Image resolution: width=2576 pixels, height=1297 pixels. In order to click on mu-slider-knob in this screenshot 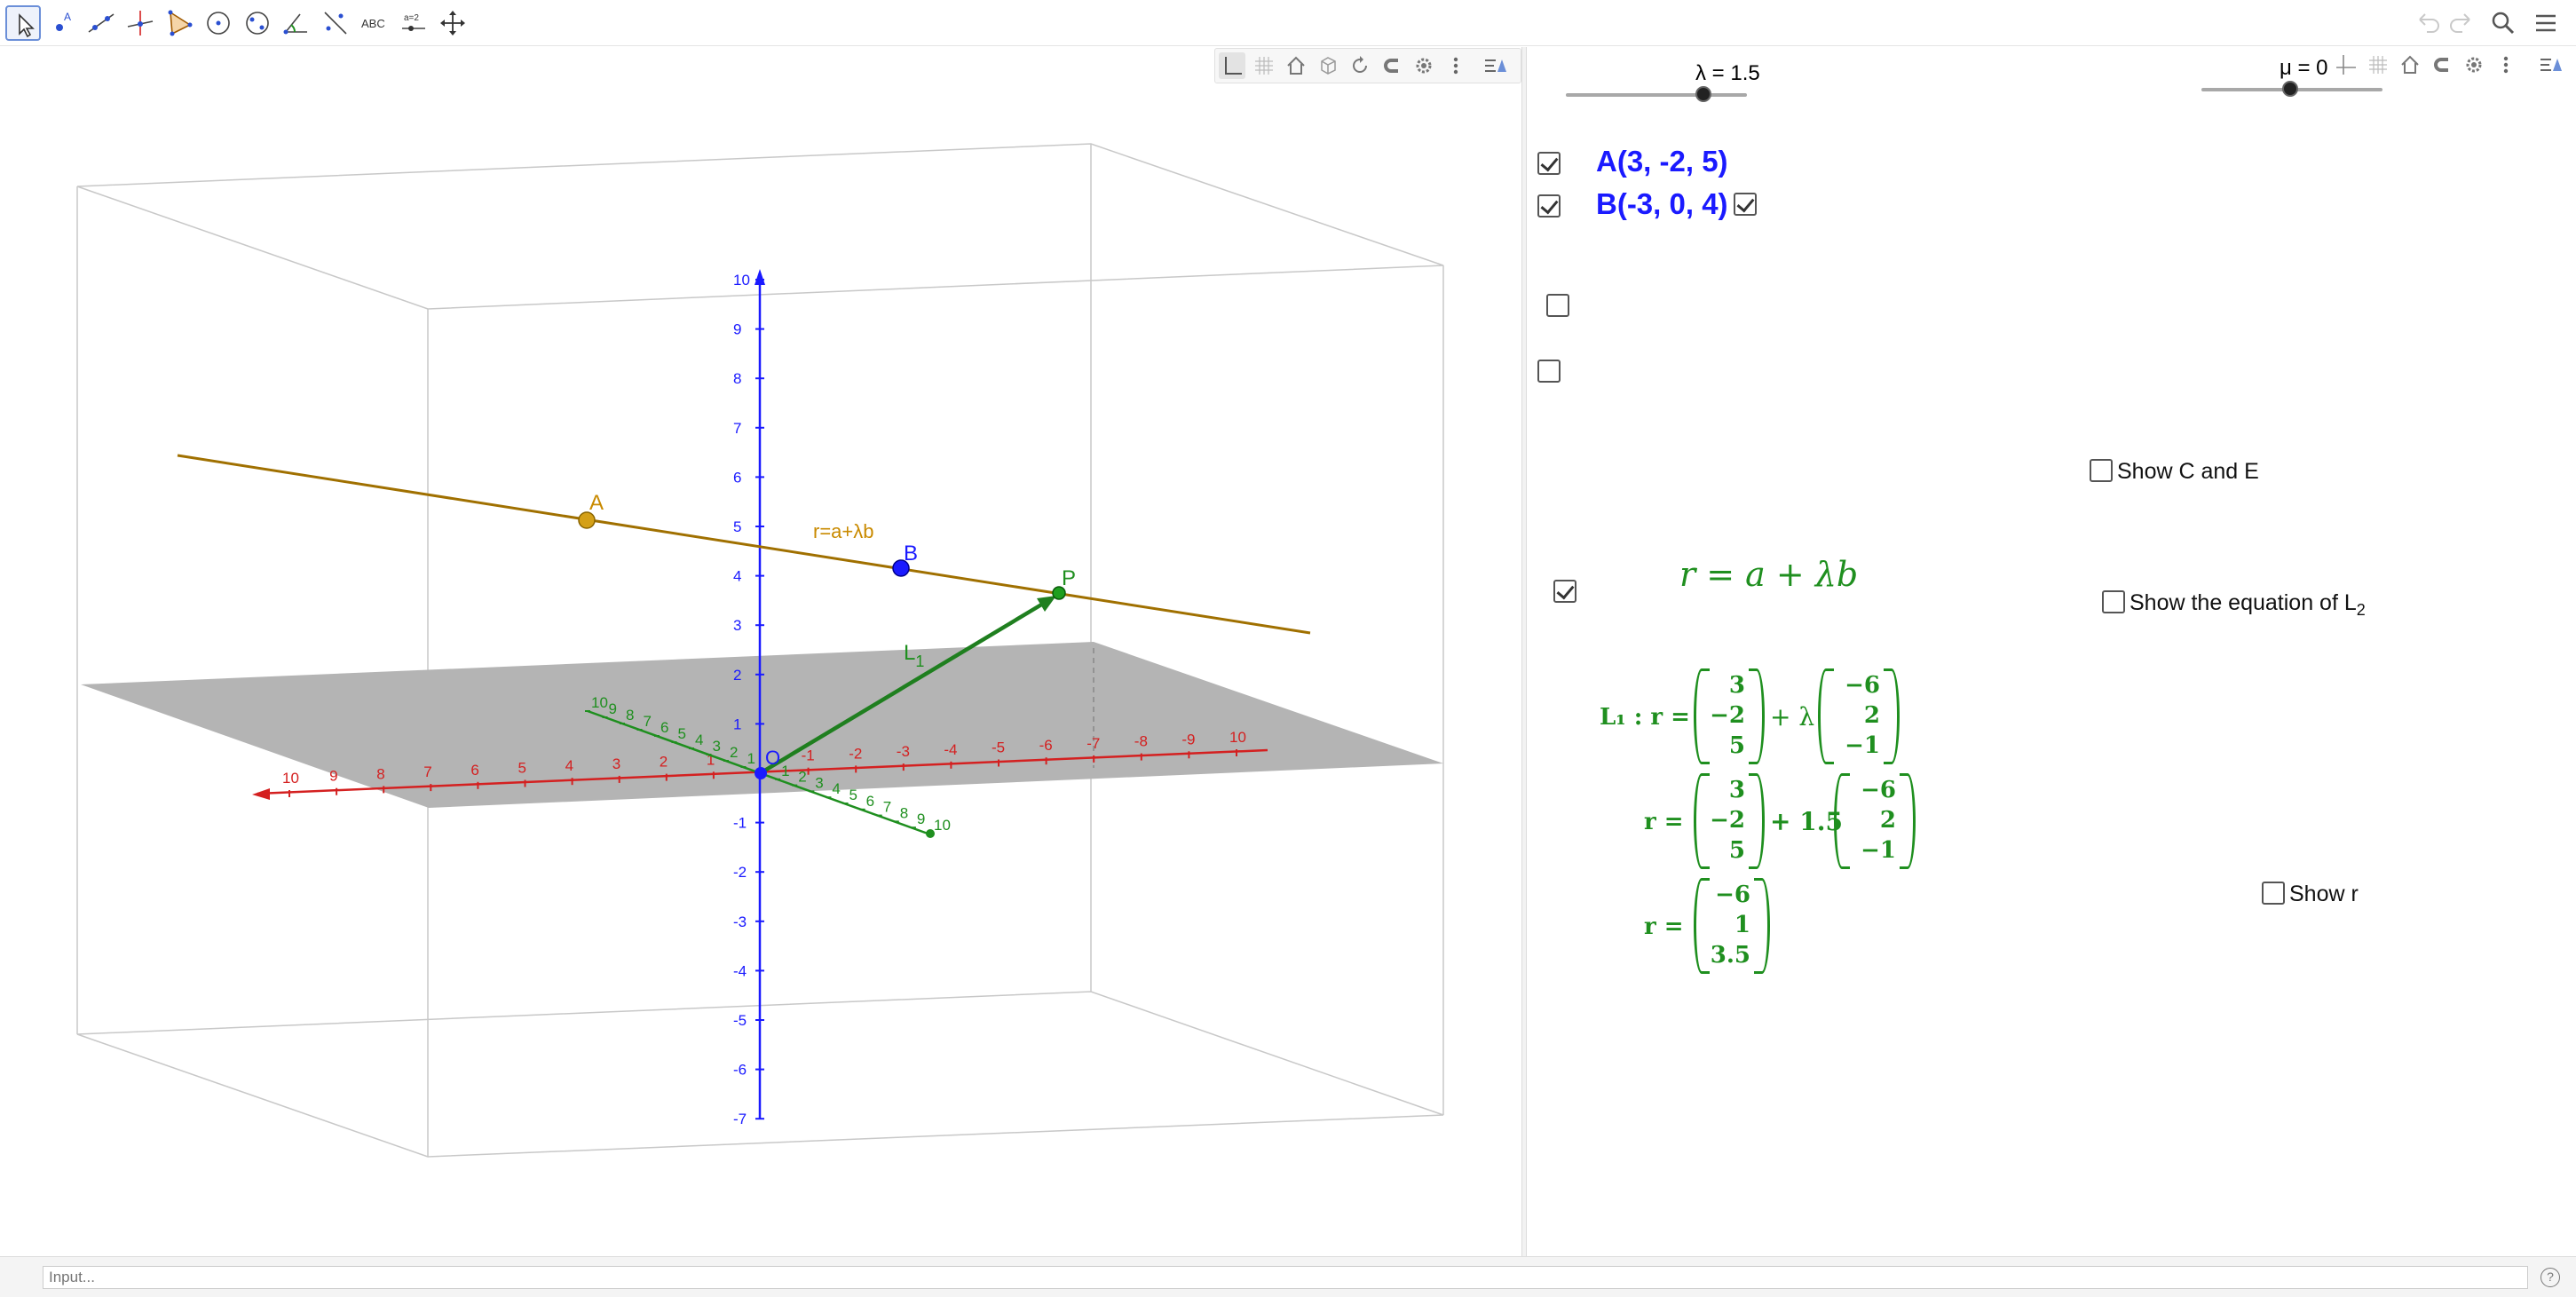, I will do `click(2290, 89)`.